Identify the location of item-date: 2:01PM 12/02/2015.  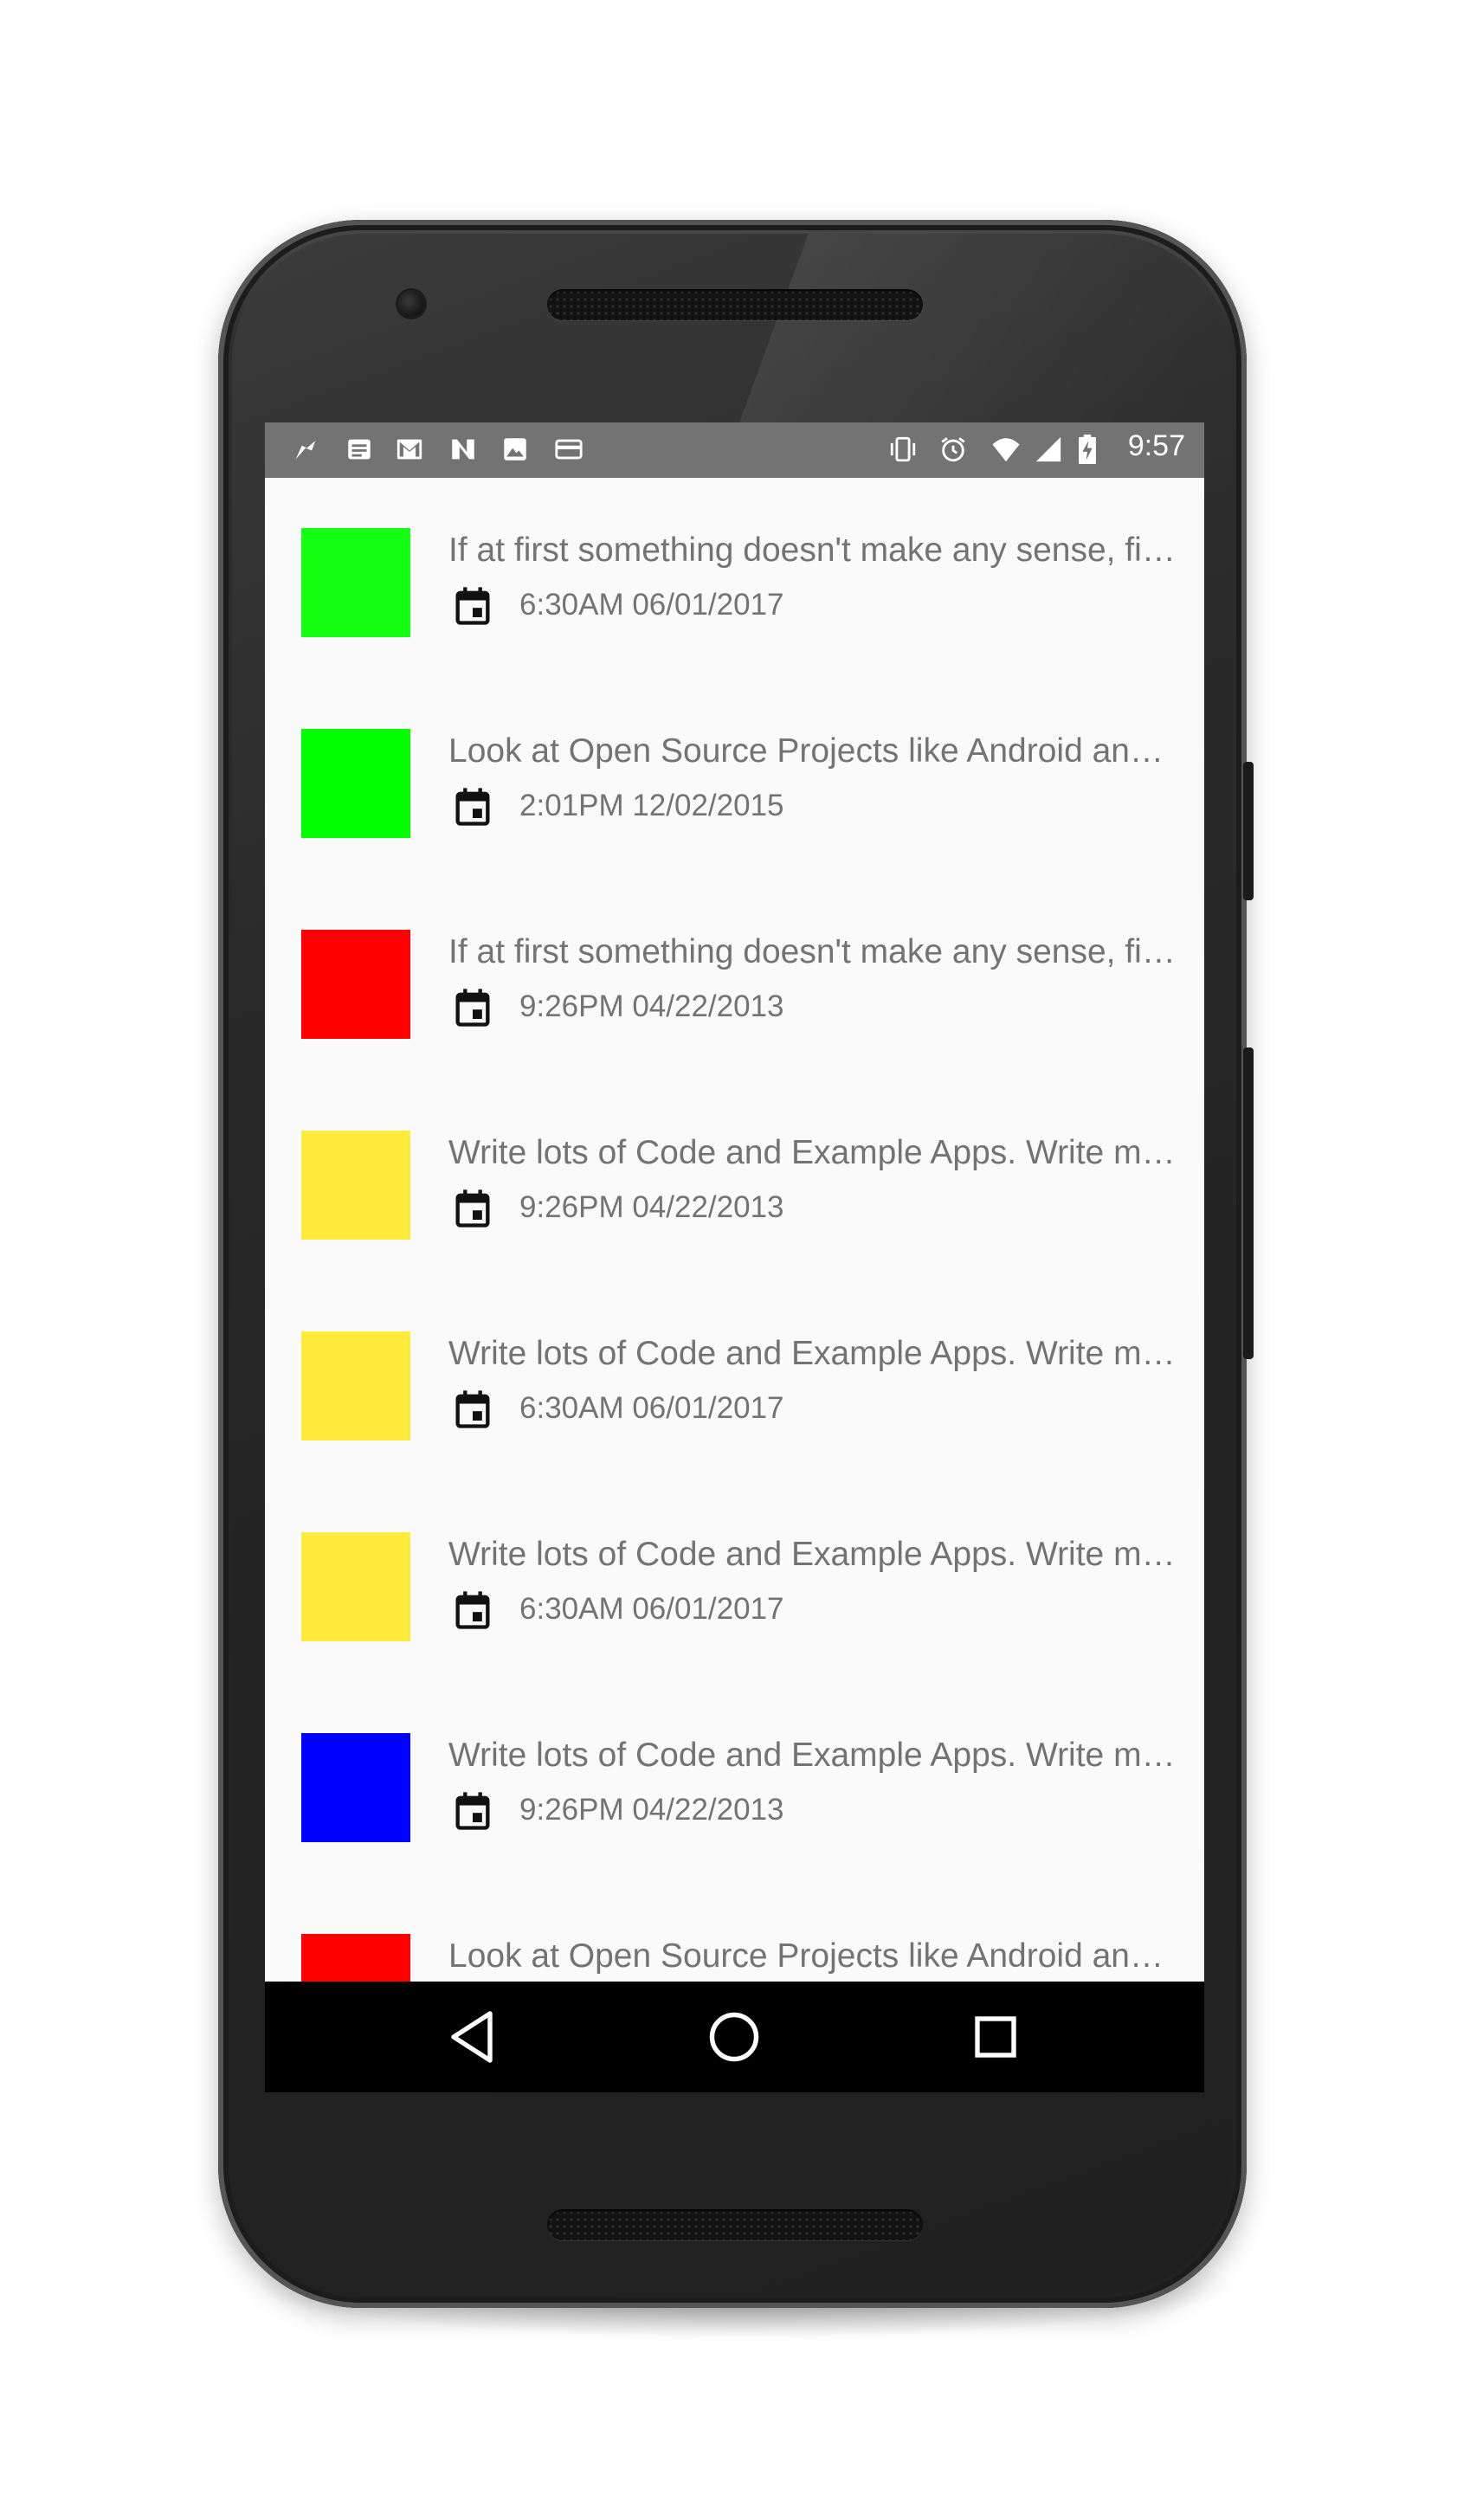
(652, 805).